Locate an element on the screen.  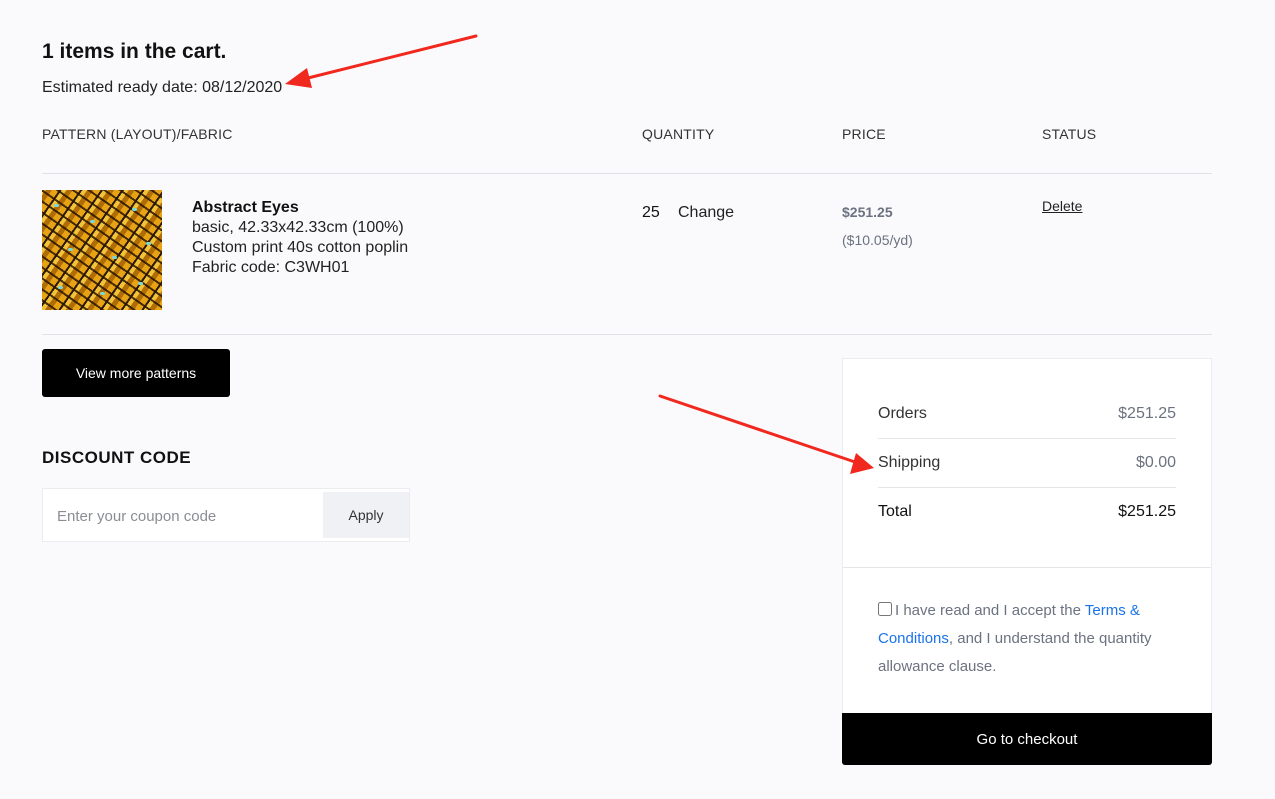
item-price: $251.25 is located at coordinates (867, 212).